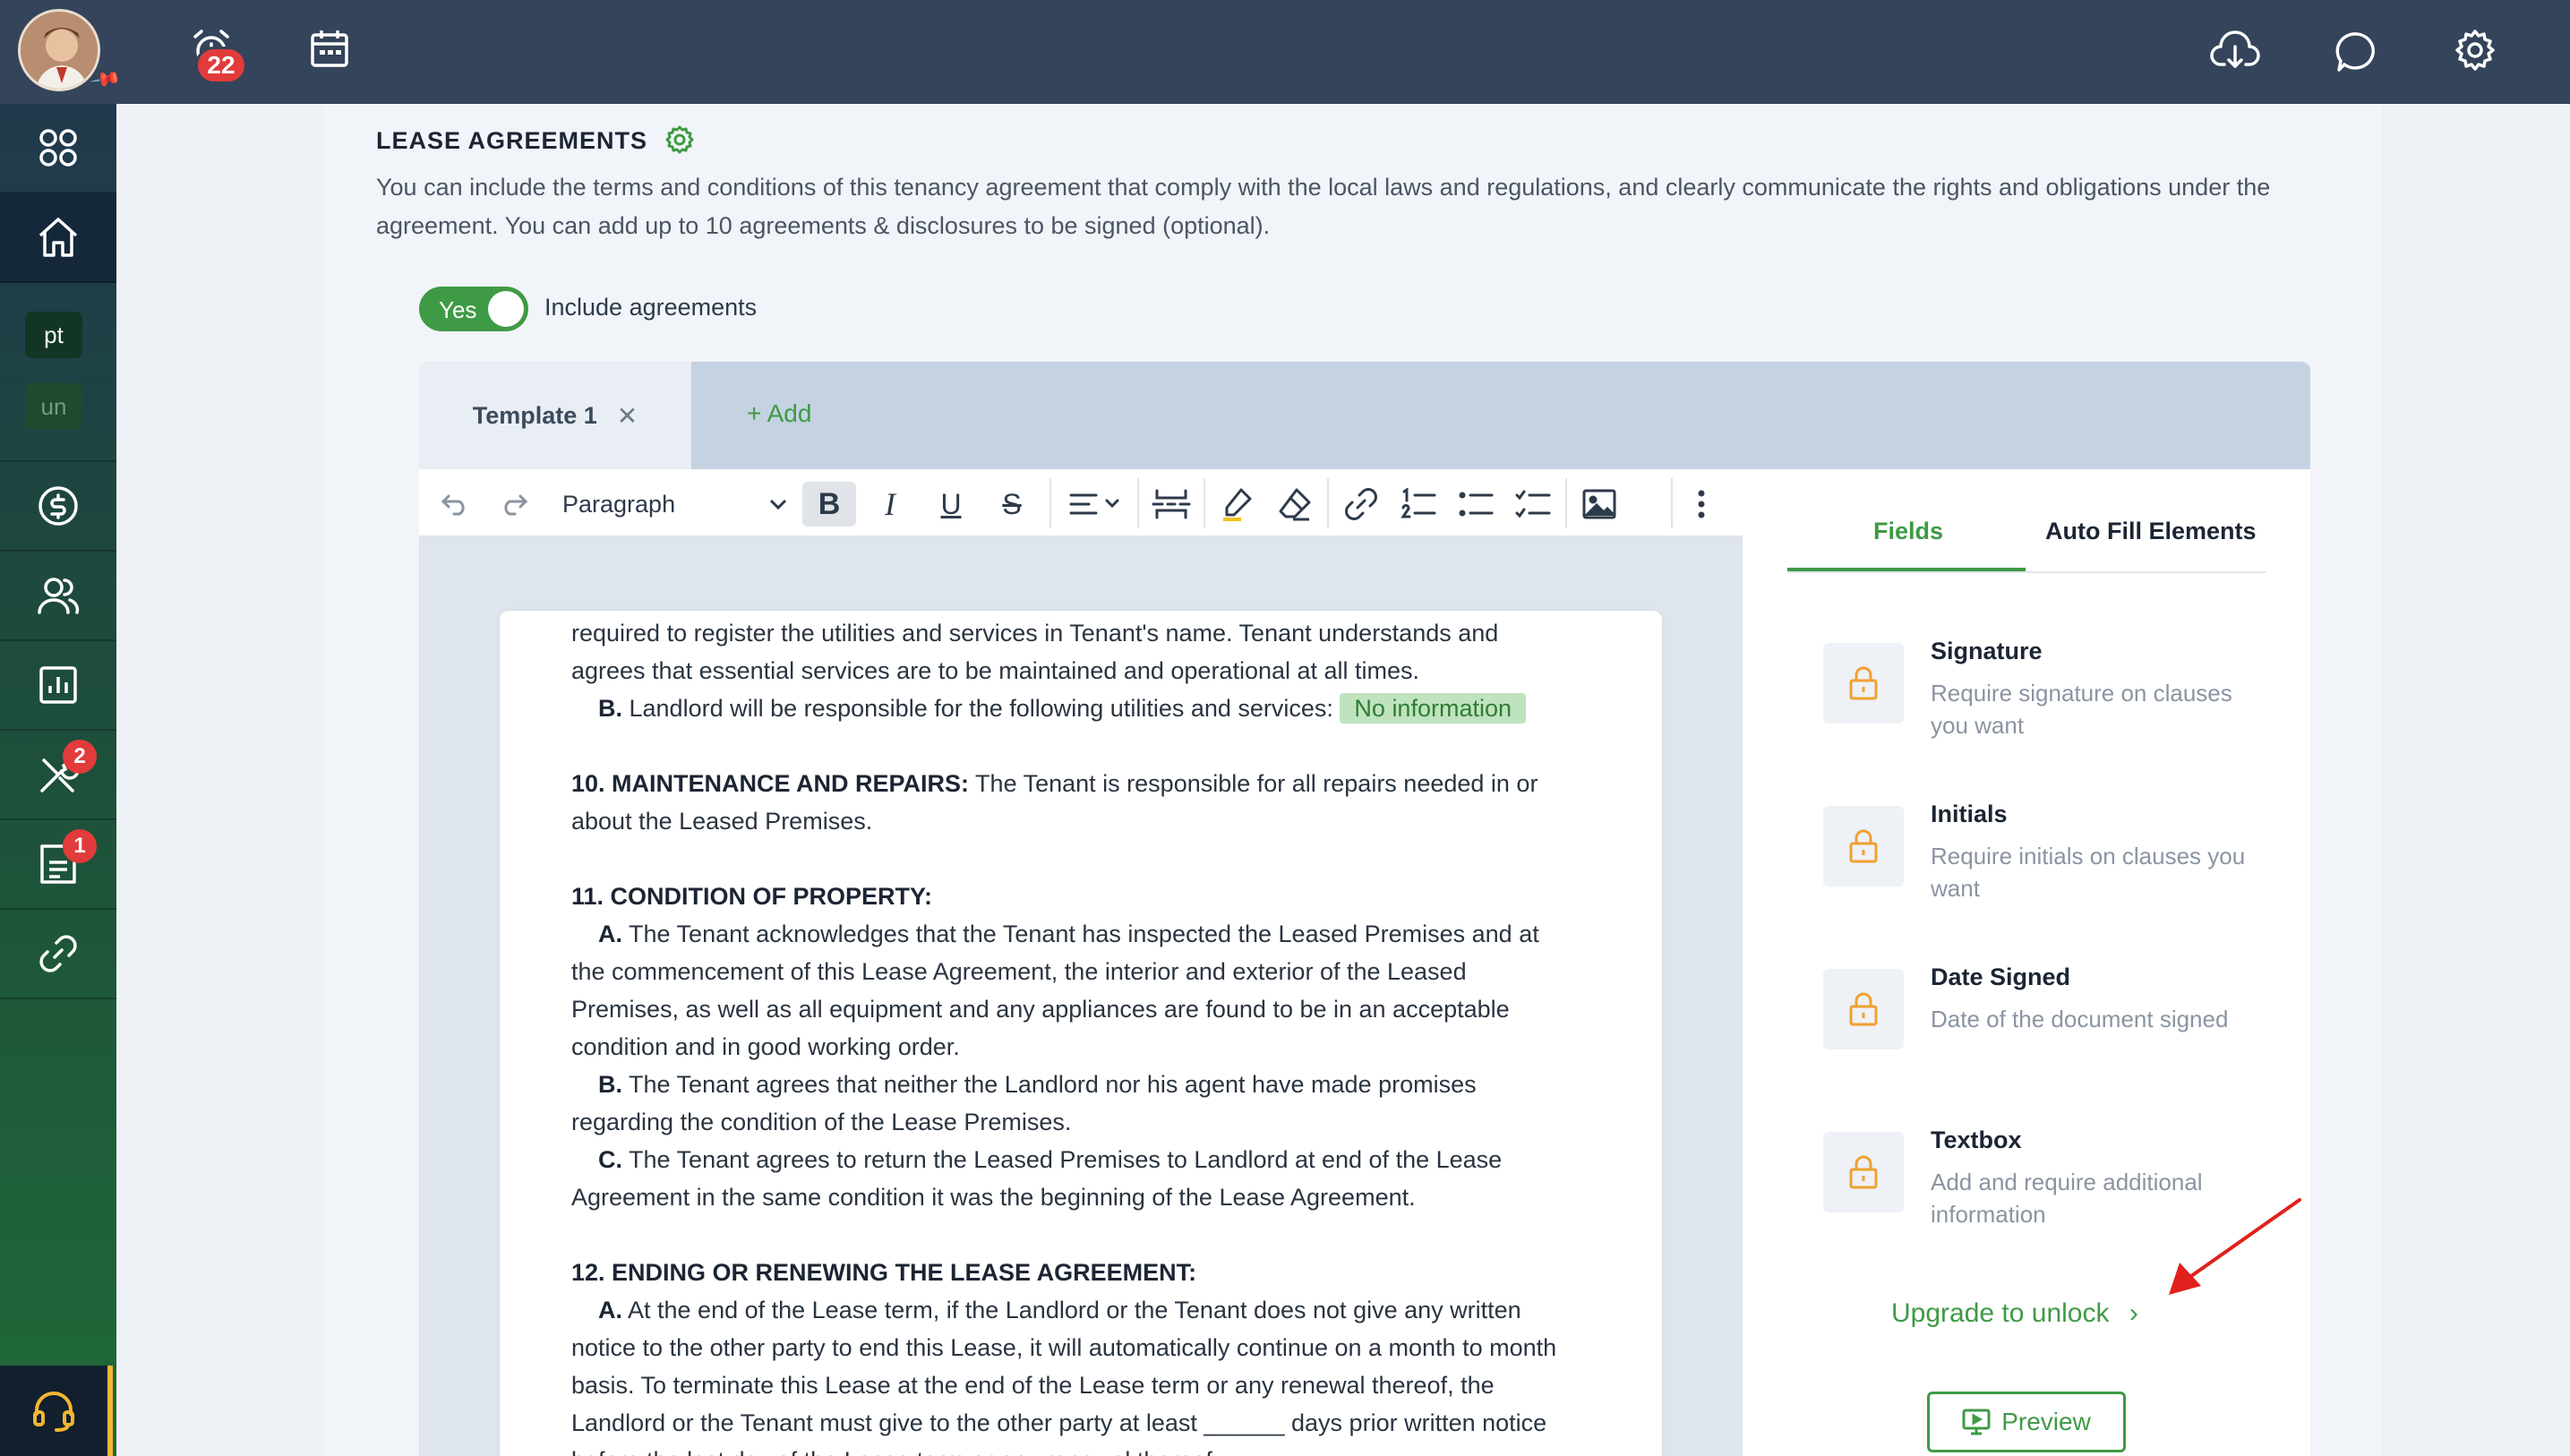  I want to click on field-date-signed: Date Signed Date of the document signed, so click(2047, 1017).